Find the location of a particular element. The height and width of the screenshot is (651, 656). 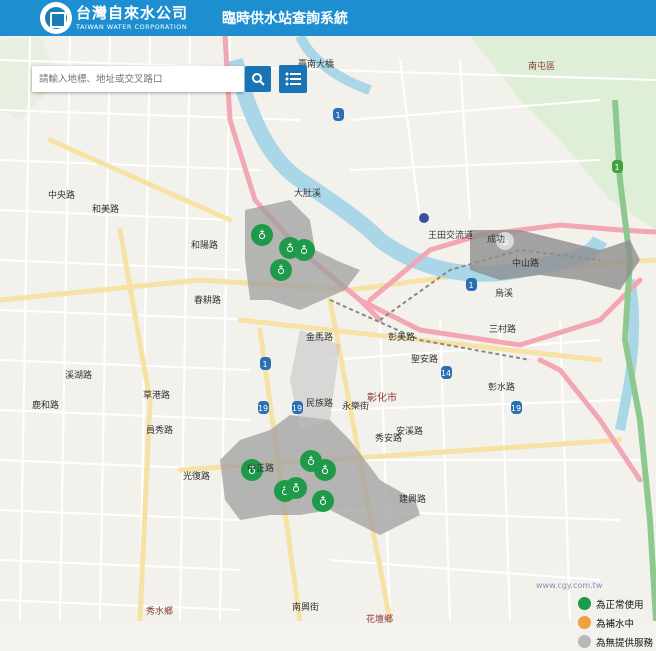

watermark-text: www.cgy.com.tw is located at coordinates (569, 585).